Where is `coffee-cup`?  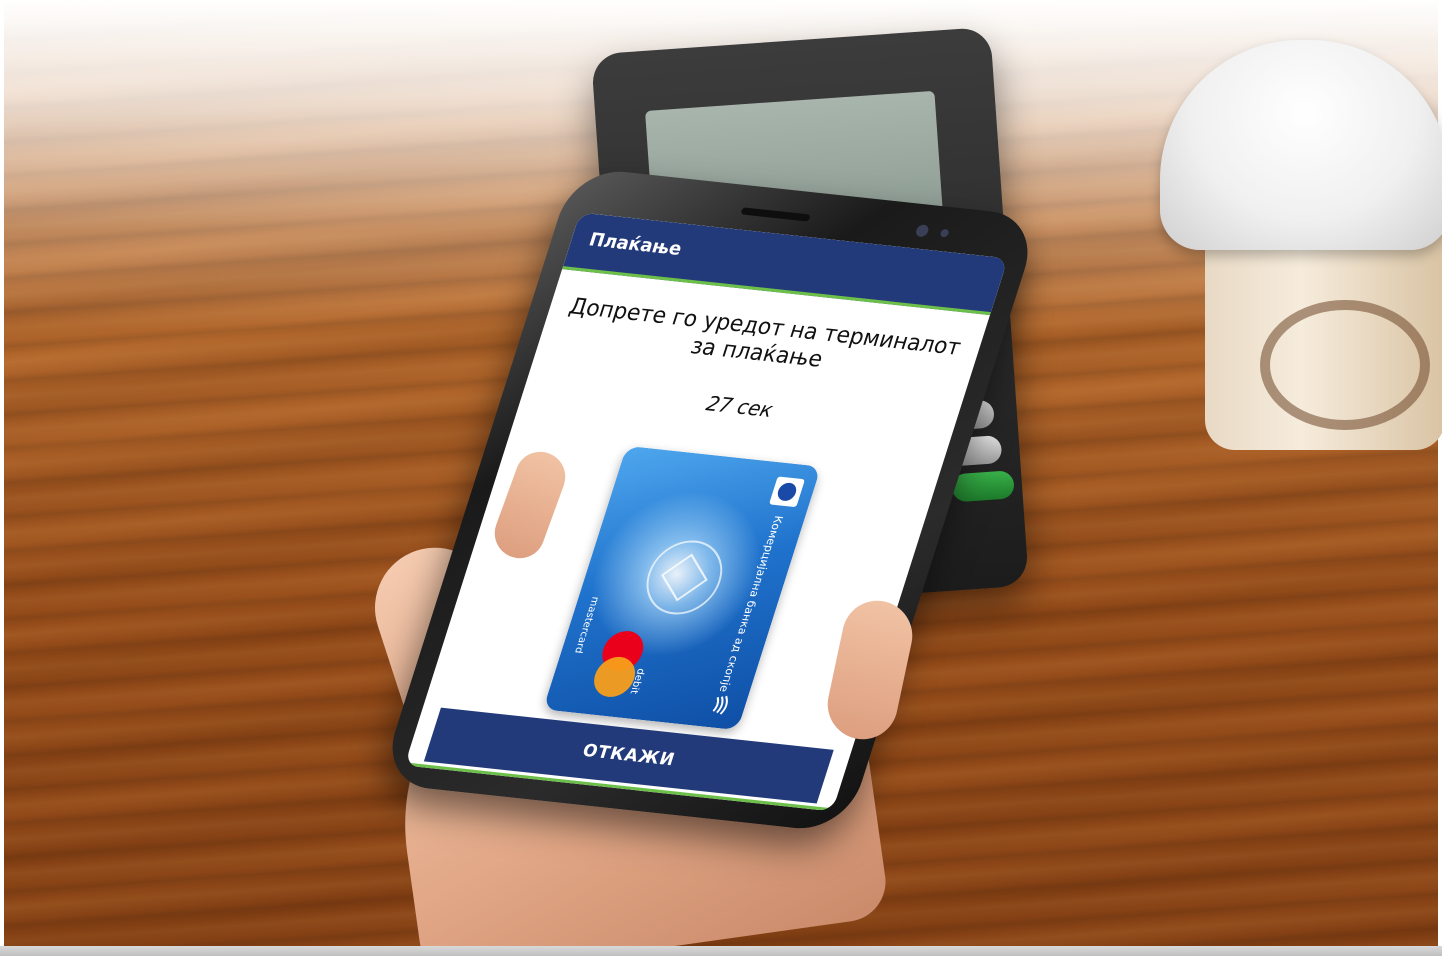 coffee-cup is located at coordinates (1301, 250).